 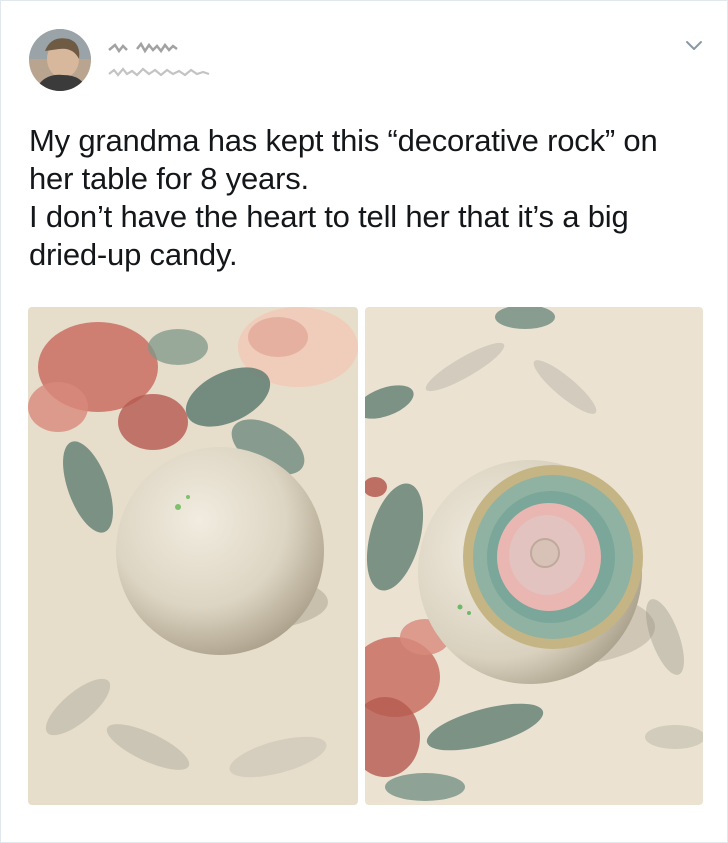 I want to click on avatar, so click(x=60, y=60).